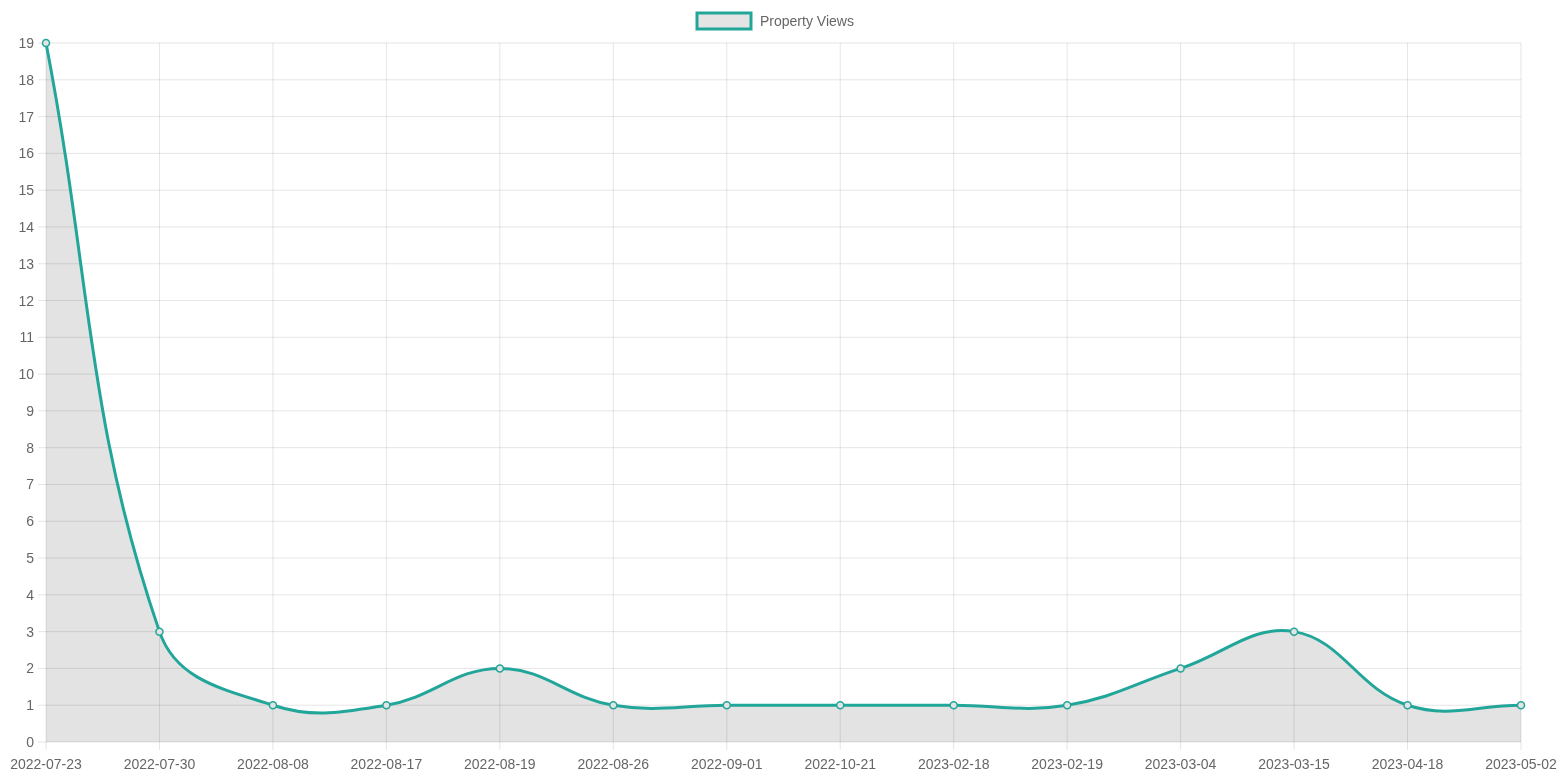  What do you see at coordinates (26, 43) in the screenshot?
I see `axis-tick-label: 19` at bounding box center [26, 43].